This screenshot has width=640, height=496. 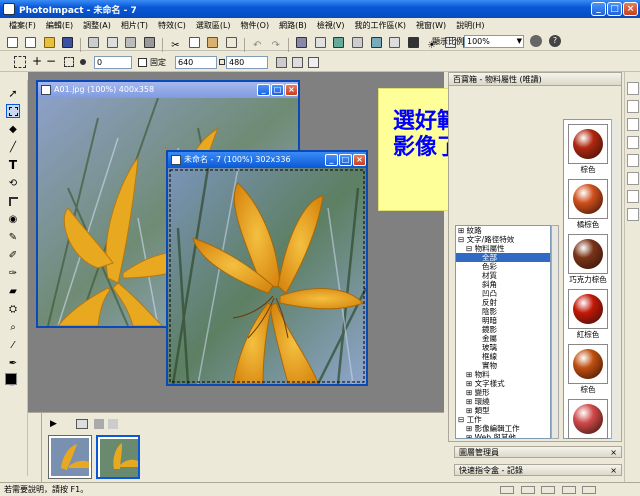 What do you see at coordinates (172, 25) in the screenshot?
I see `menu-item-4: 特效(C)` at bounding box center [172, 25].